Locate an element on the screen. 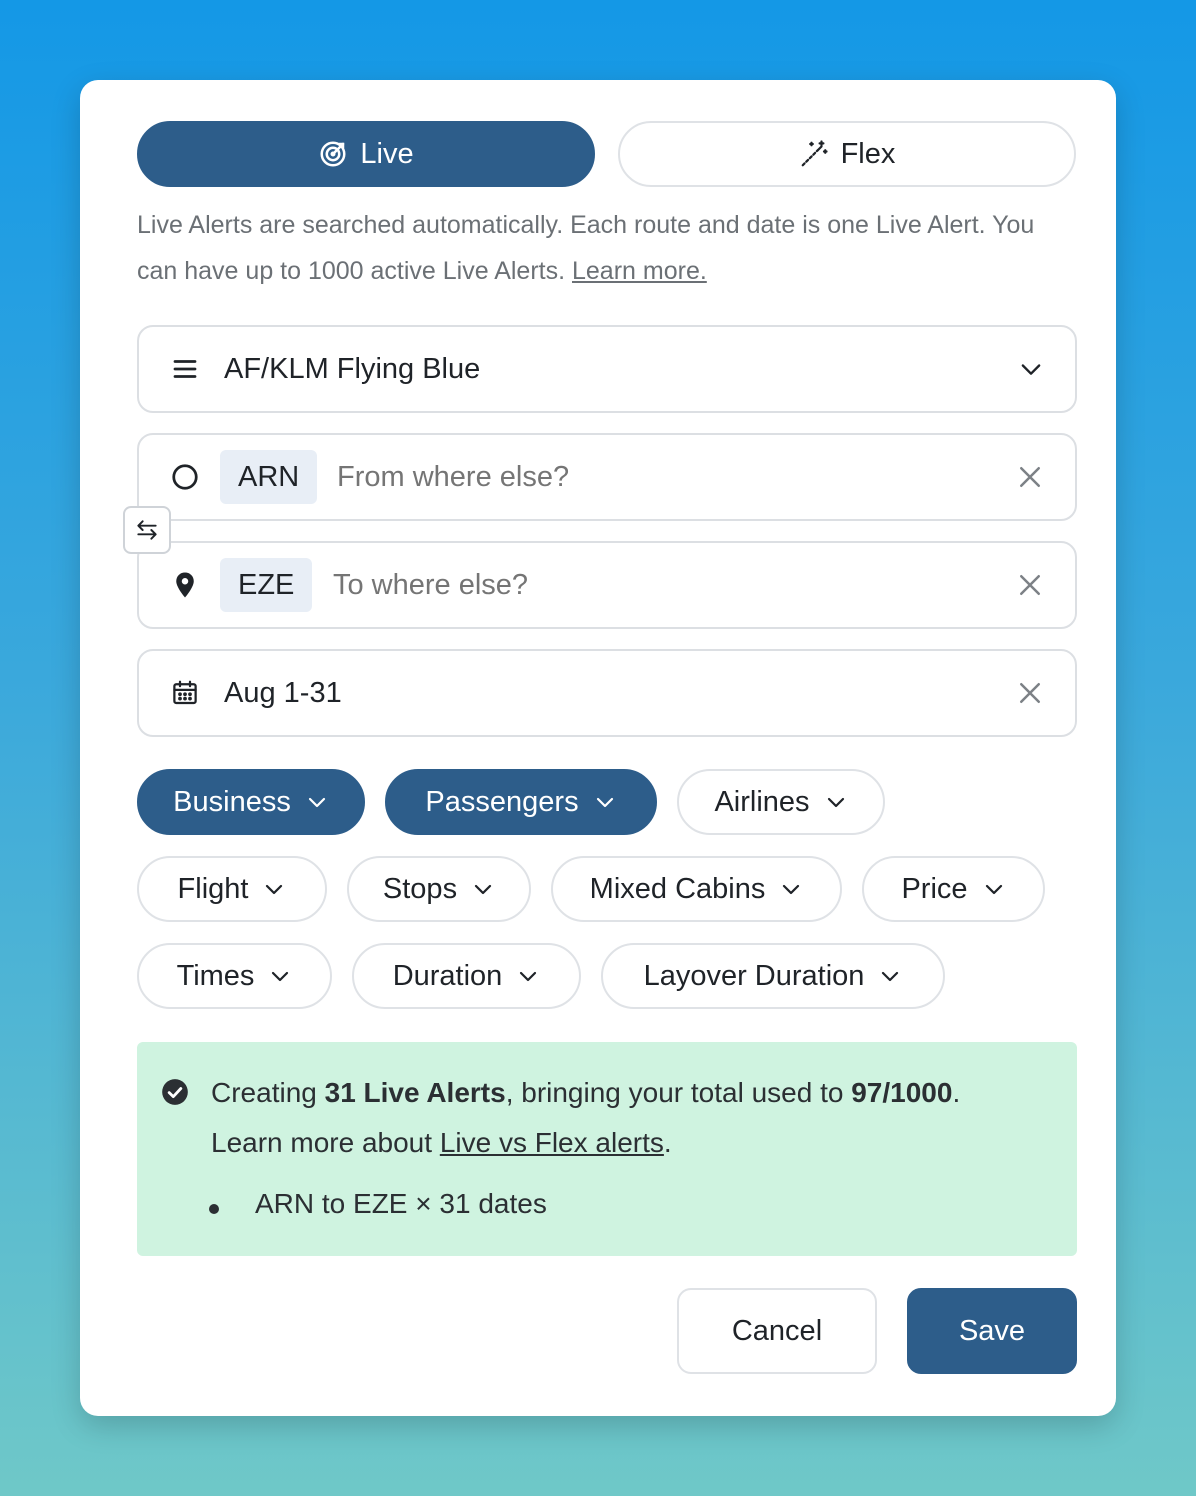 Image resolution: width=1196 pixels, height=1496 pixels. origin-chip: ARN is located at coordinates (269, 477).